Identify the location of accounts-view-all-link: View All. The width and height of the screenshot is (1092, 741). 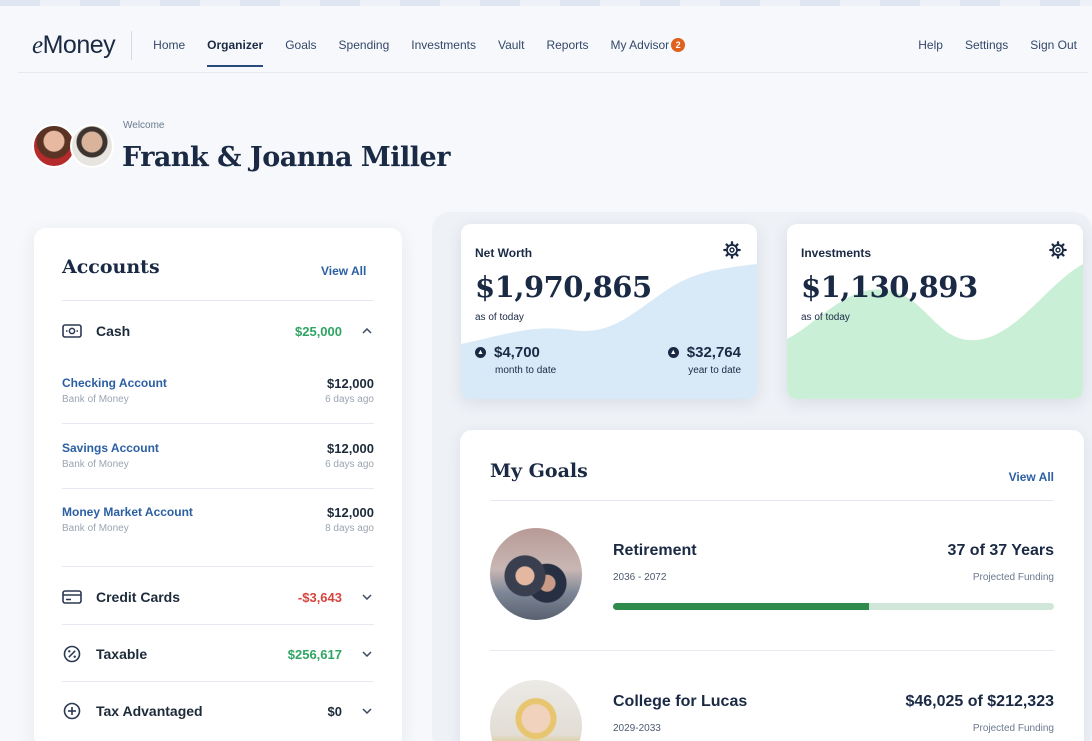
(343, 271).